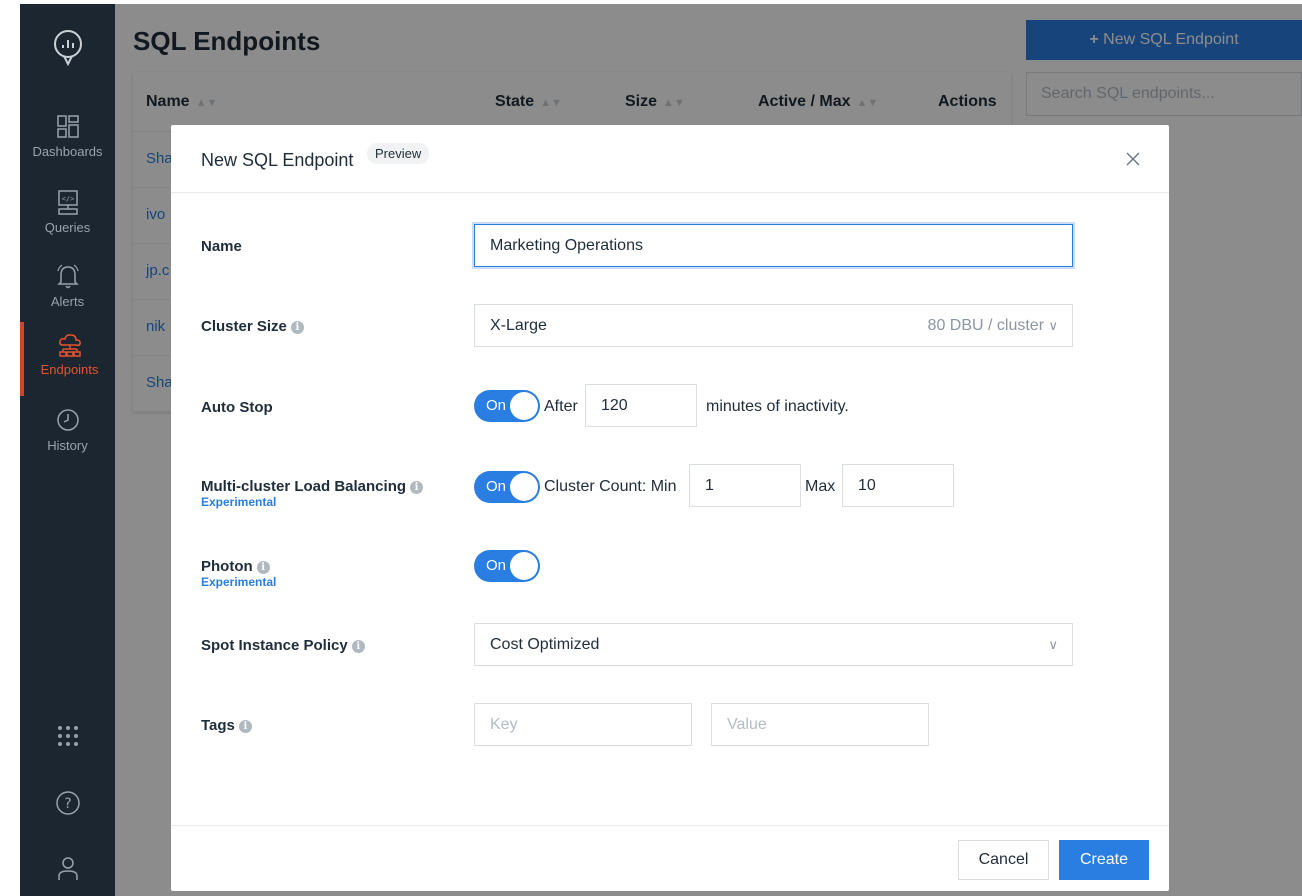 The image size is (1302, 896). What do you see at coordinates (773, 644) in the screenshot?
I see `spot-policy-select: Cost Optimized ∨` at bounding box center [773, 644].